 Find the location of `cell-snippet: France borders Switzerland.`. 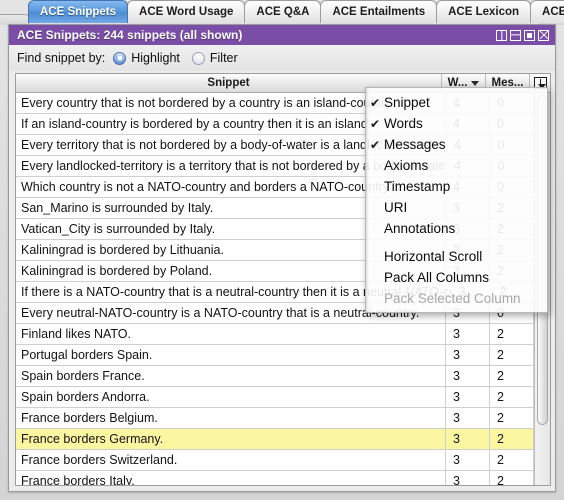

cell-snippet: France borders Switzerland. is located at coordinates (231, 460).